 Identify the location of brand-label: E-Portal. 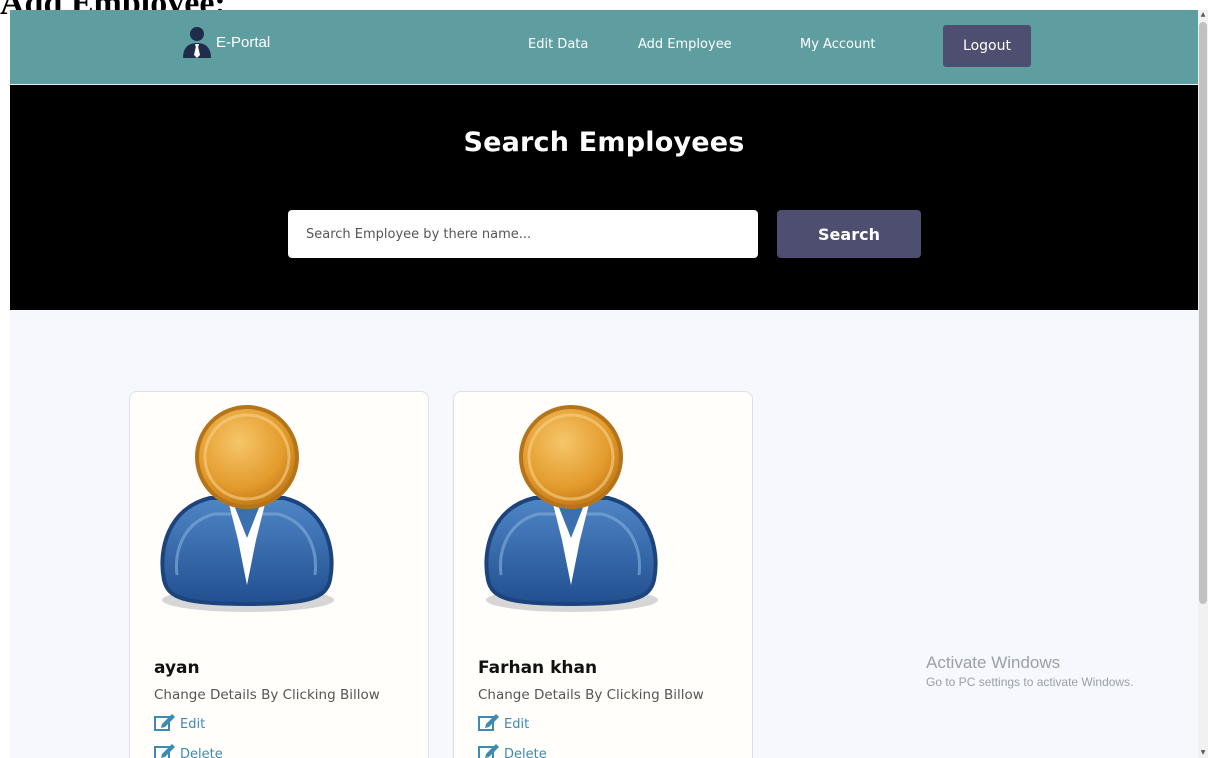
(243, 42).